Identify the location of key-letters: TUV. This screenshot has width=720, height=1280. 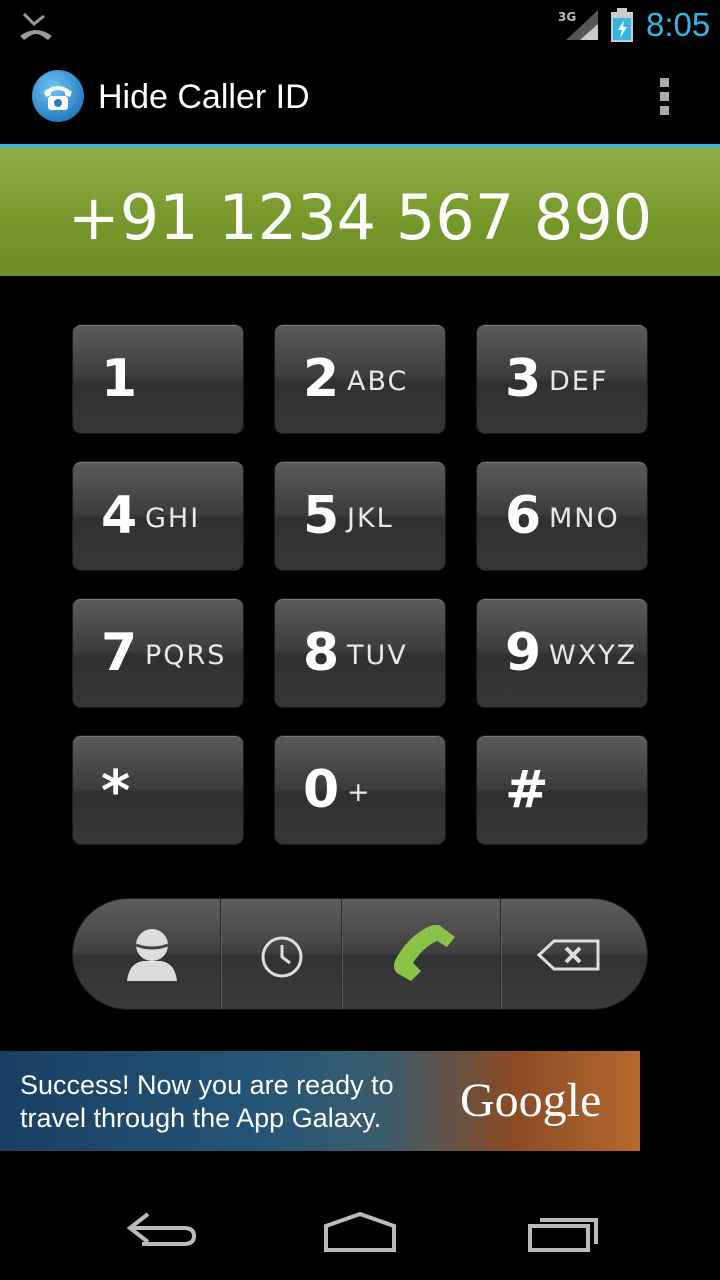
(377, 655).